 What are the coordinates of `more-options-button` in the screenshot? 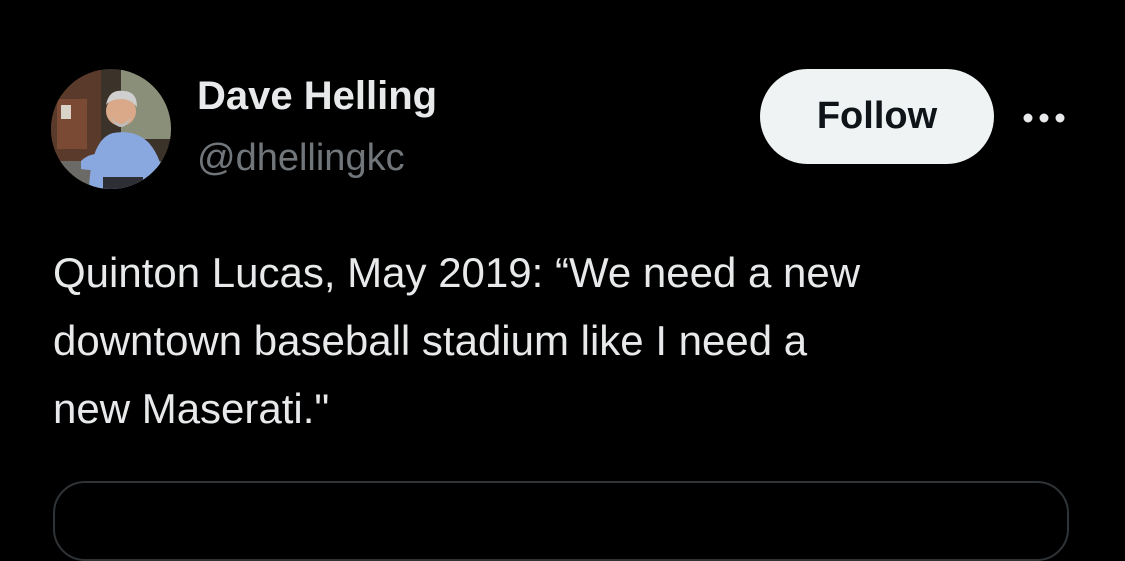 It's located at (1044, 118).